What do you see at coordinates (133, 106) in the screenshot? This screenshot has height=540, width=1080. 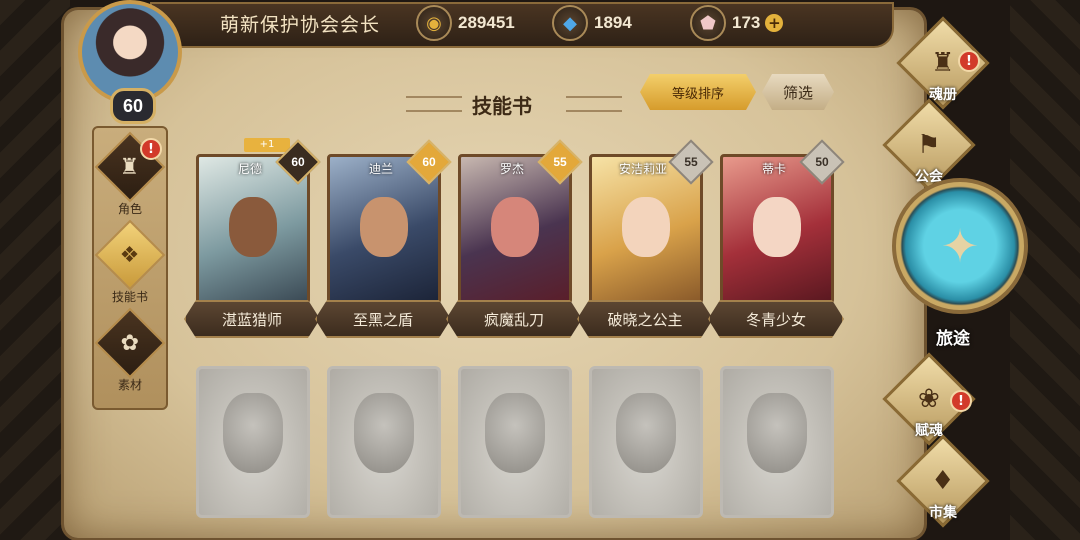 I see `player-level-badge: 60` at bounding box center [133, 106].